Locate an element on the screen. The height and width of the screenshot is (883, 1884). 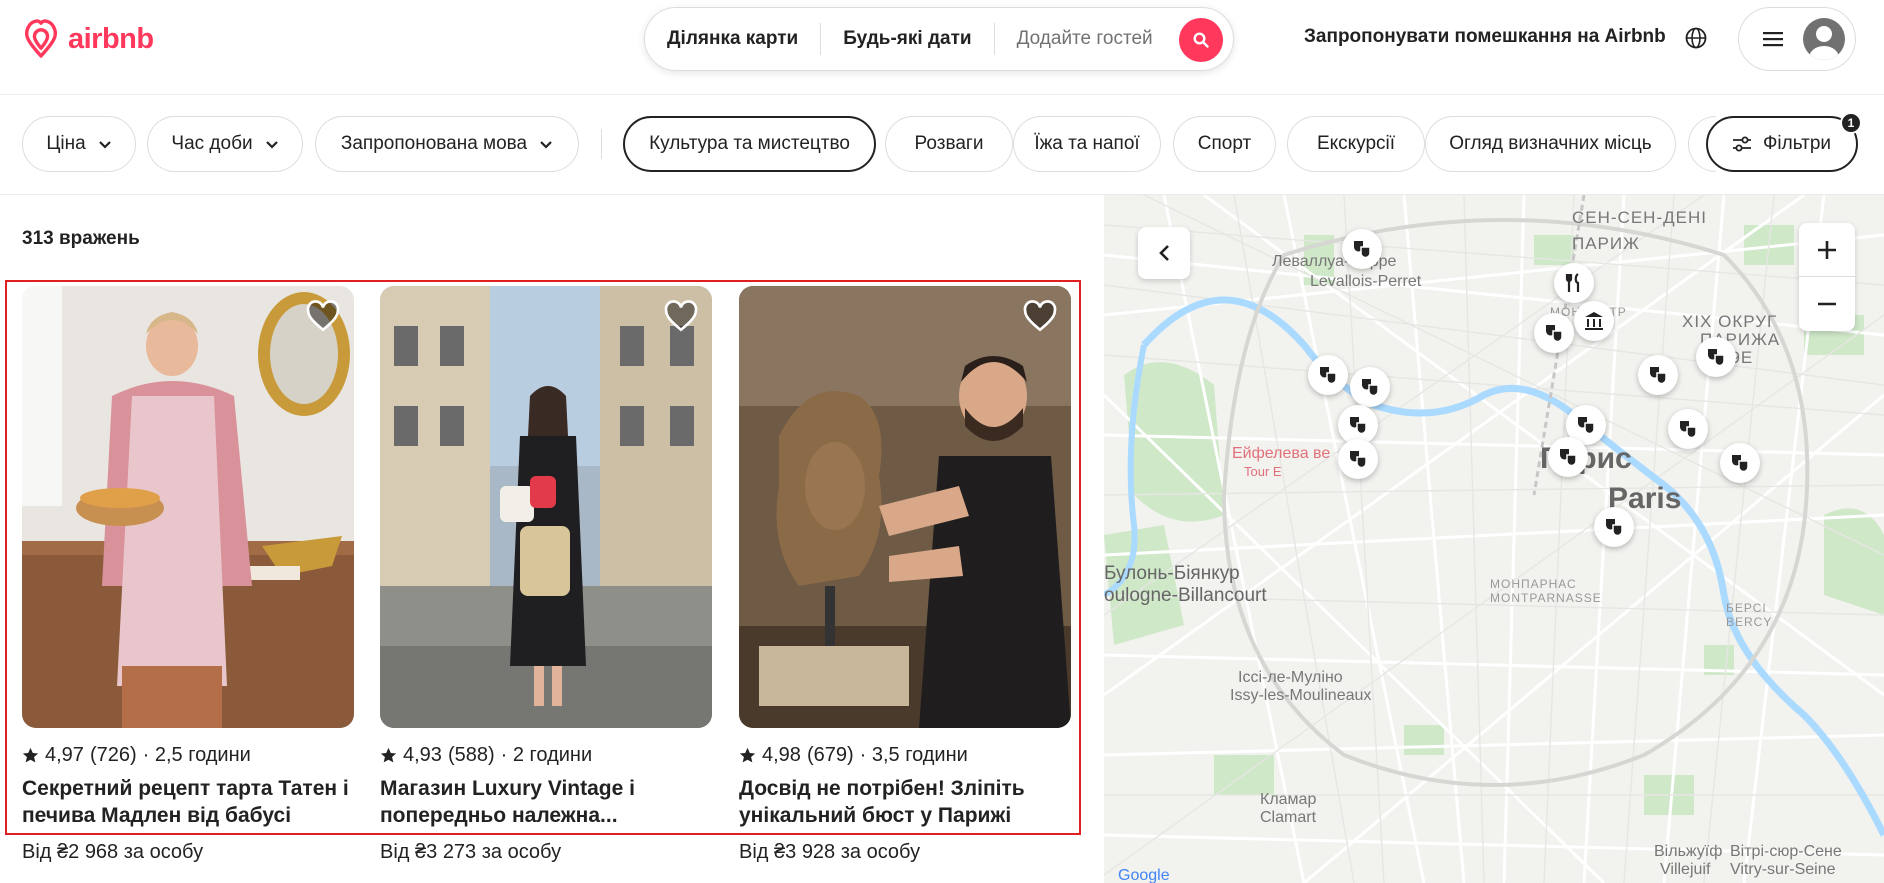
become-host-link: Запропонувати помешкання на Airbnb is located at coordinates (1485, 37).